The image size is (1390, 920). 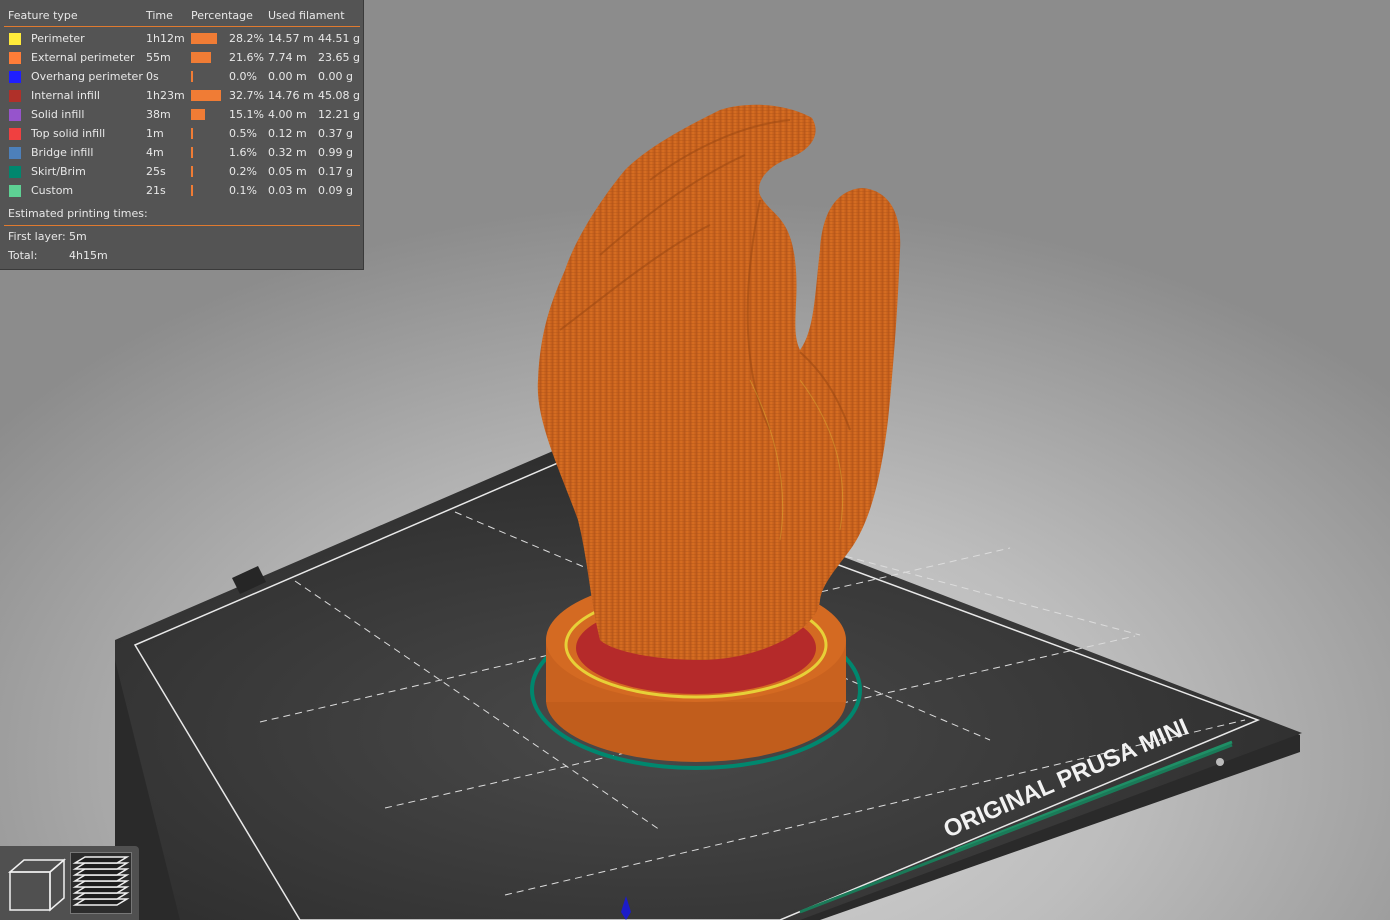 I want to click on feature-row-top-solid-infill: Top solid infill 1m 0.5% 0.12 m 0.37 g, so click(x=182, y=133).